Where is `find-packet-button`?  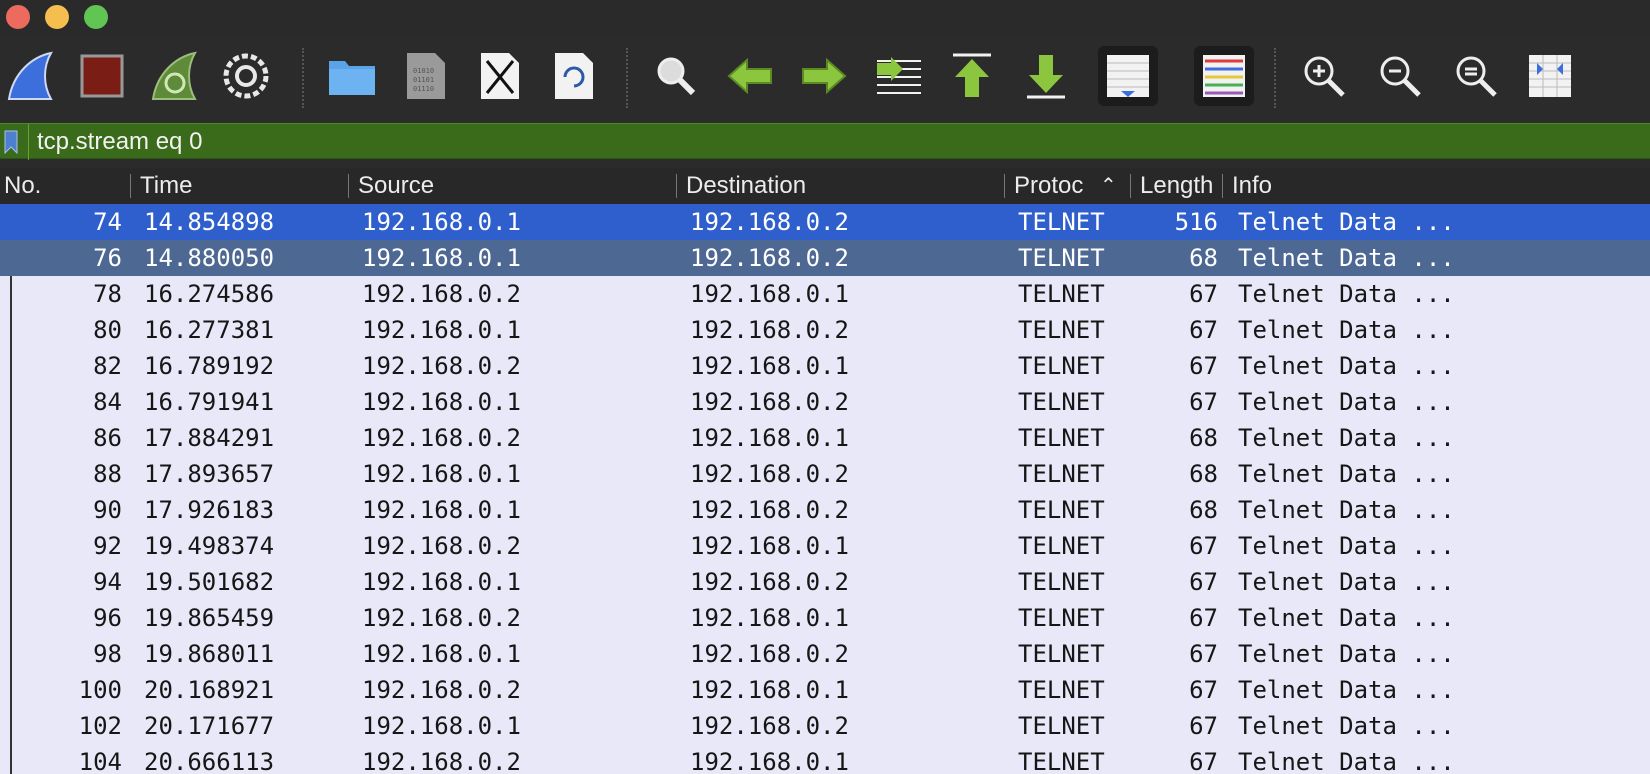
find-packet-button is located at coordinates (676, 76).